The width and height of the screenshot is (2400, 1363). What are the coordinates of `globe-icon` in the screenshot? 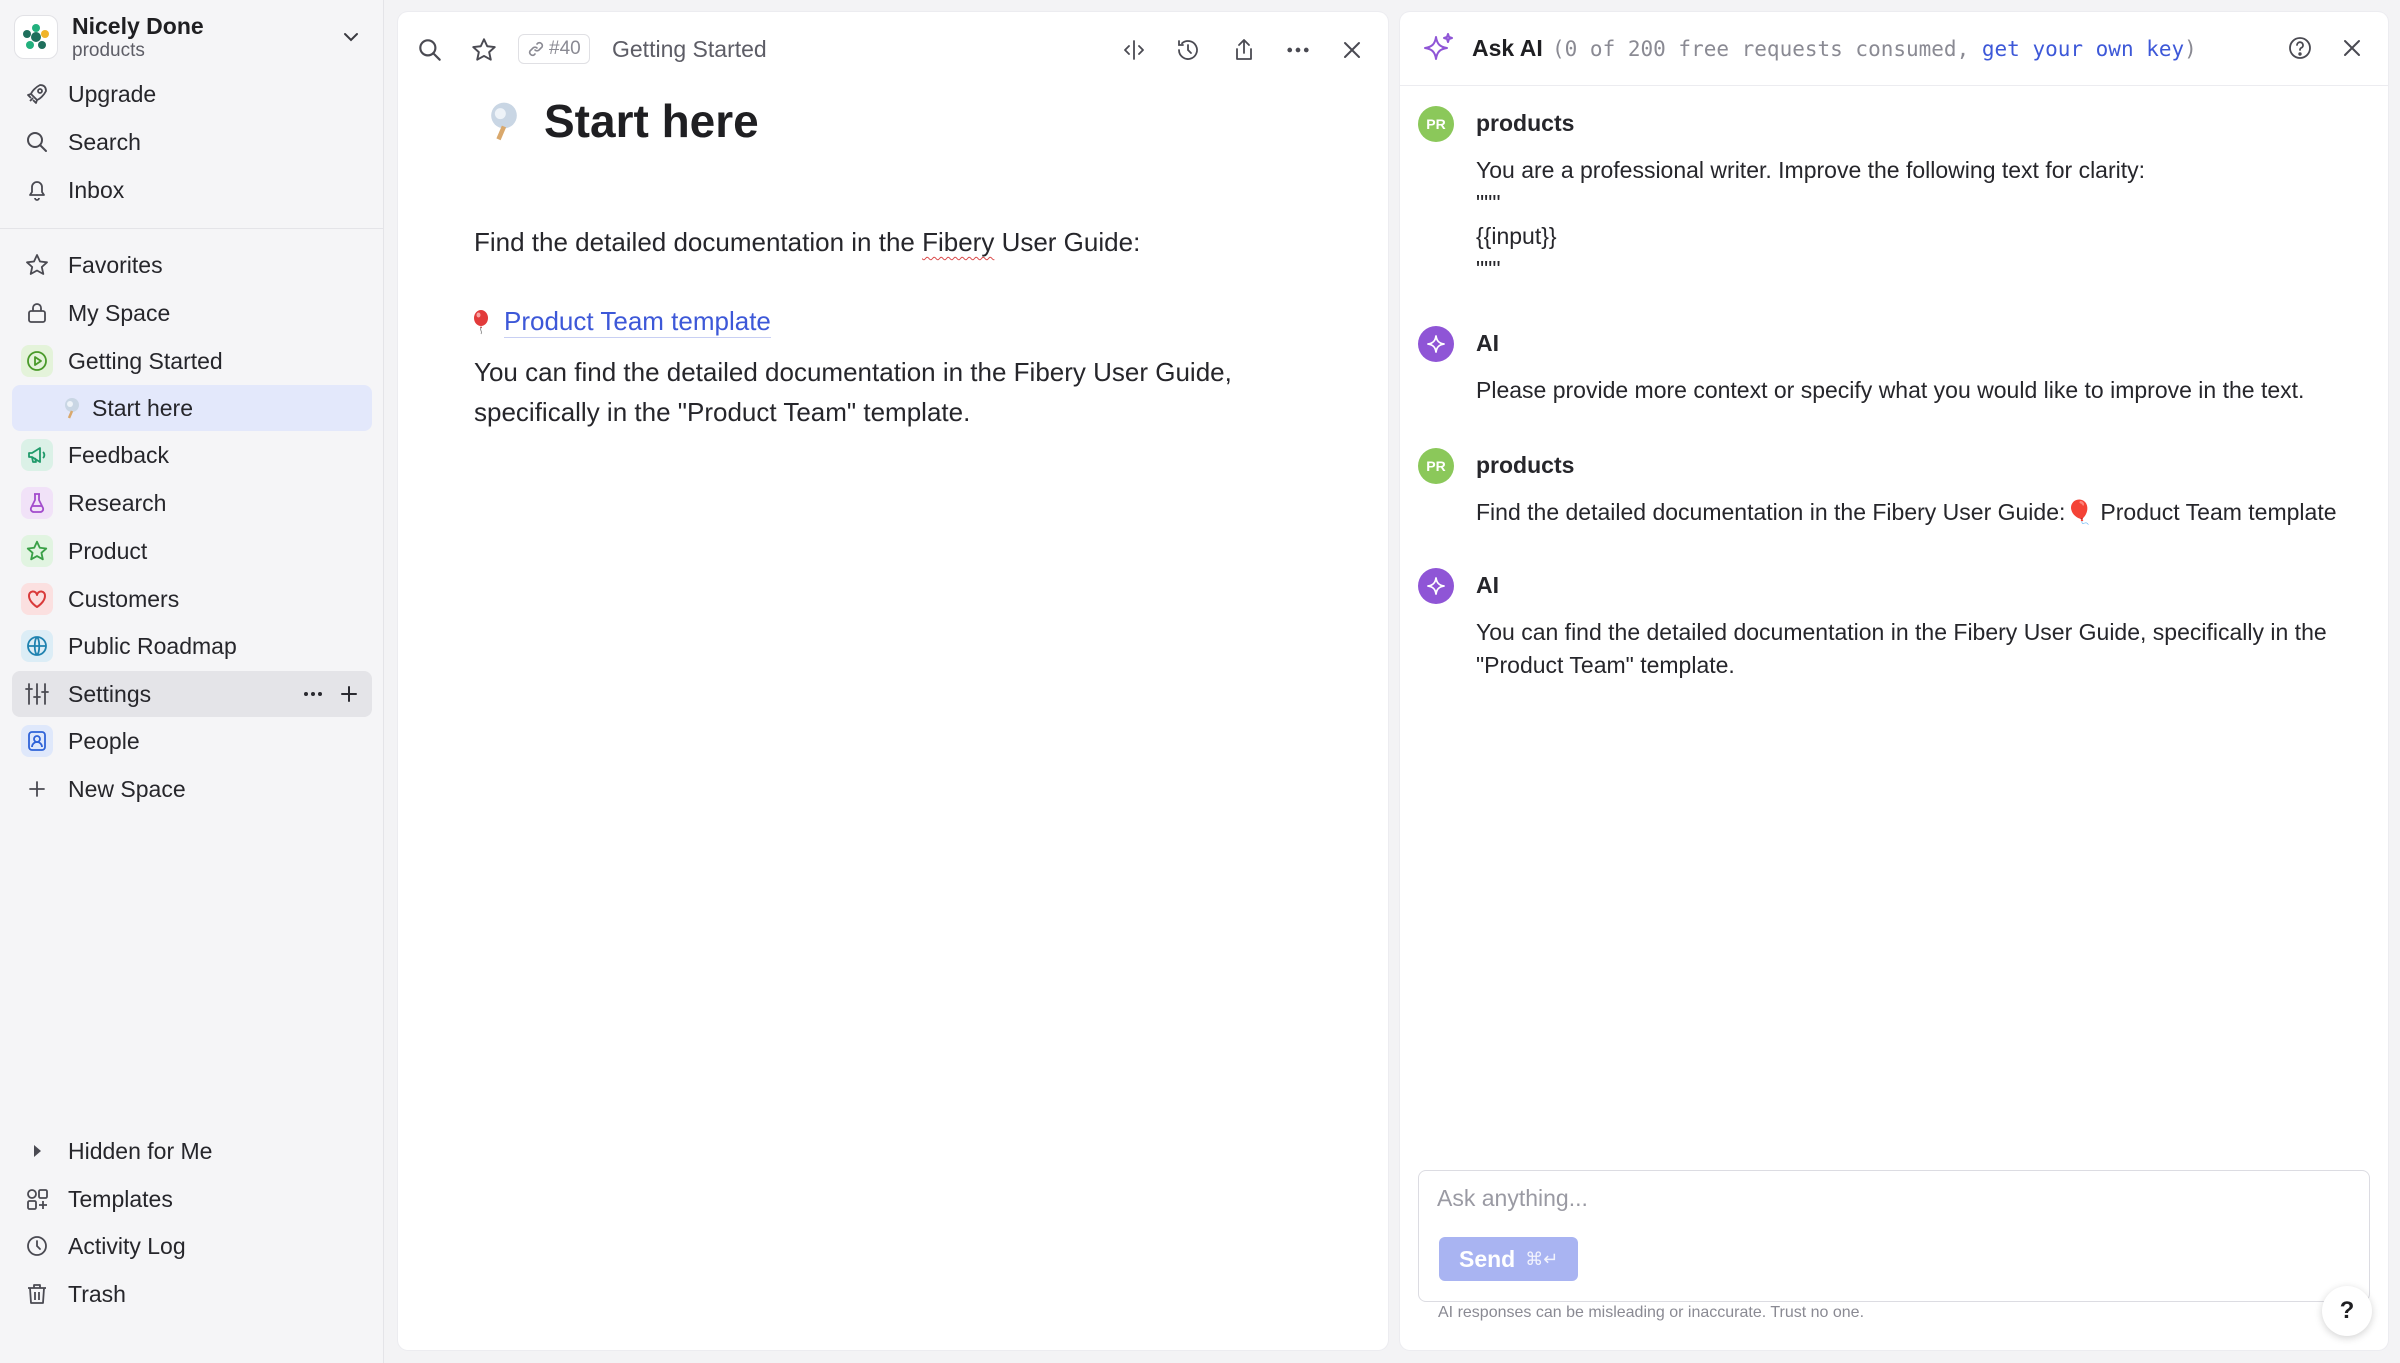 It's located at (37, 646).